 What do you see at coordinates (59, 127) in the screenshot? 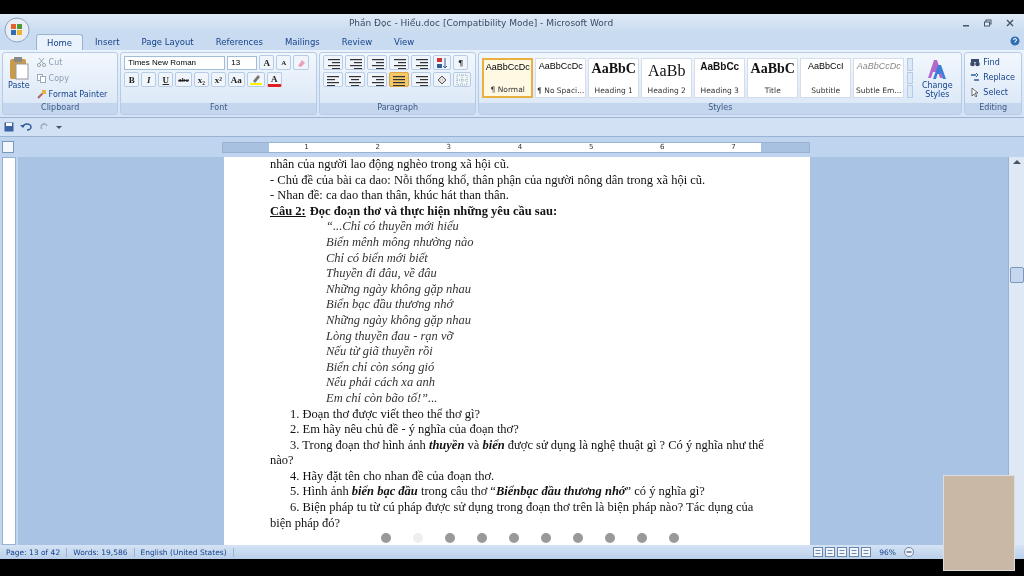
I see `customize-caret-icon` at bounding box center [59, 127].